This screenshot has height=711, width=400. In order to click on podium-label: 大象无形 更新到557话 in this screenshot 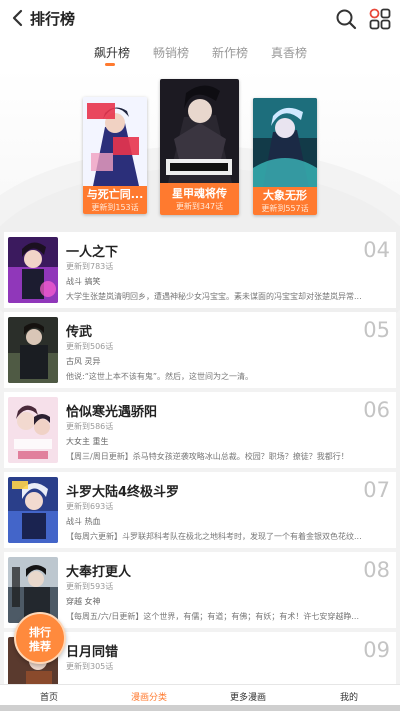, I will do `click(285, 201)`.